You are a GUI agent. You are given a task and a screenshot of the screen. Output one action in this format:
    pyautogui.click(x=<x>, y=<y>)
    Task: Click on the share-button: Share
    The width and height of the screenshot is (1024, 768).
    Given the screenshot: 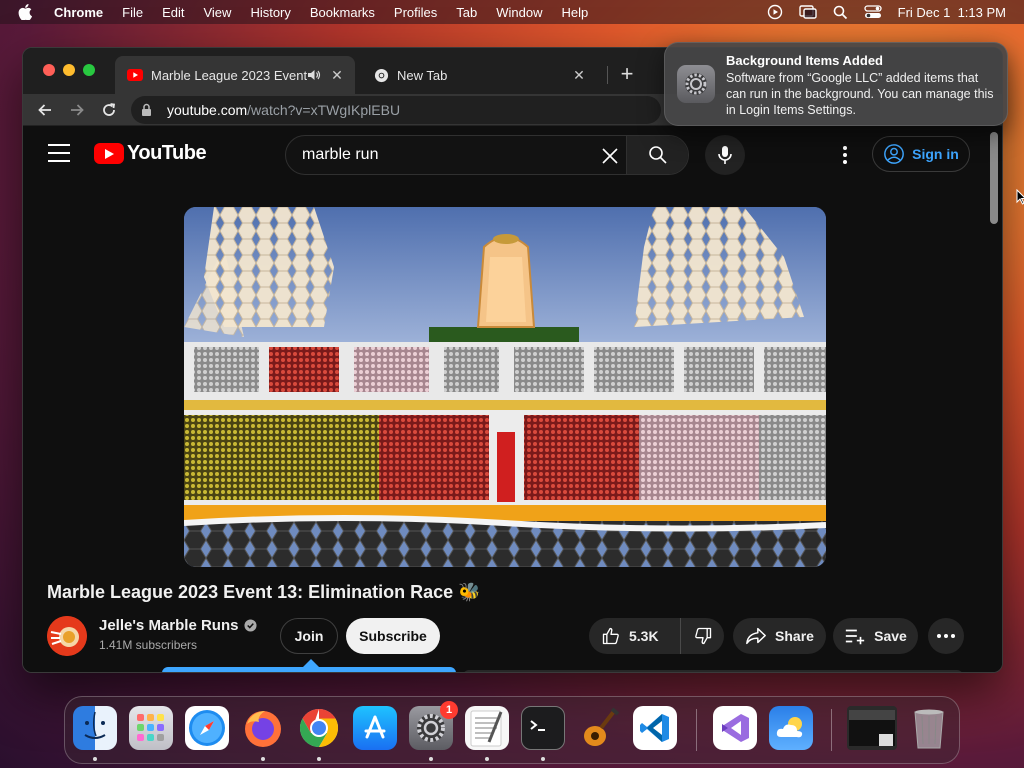 What is the action you would take?
    pyautogui.click(x=779, y=636)
    